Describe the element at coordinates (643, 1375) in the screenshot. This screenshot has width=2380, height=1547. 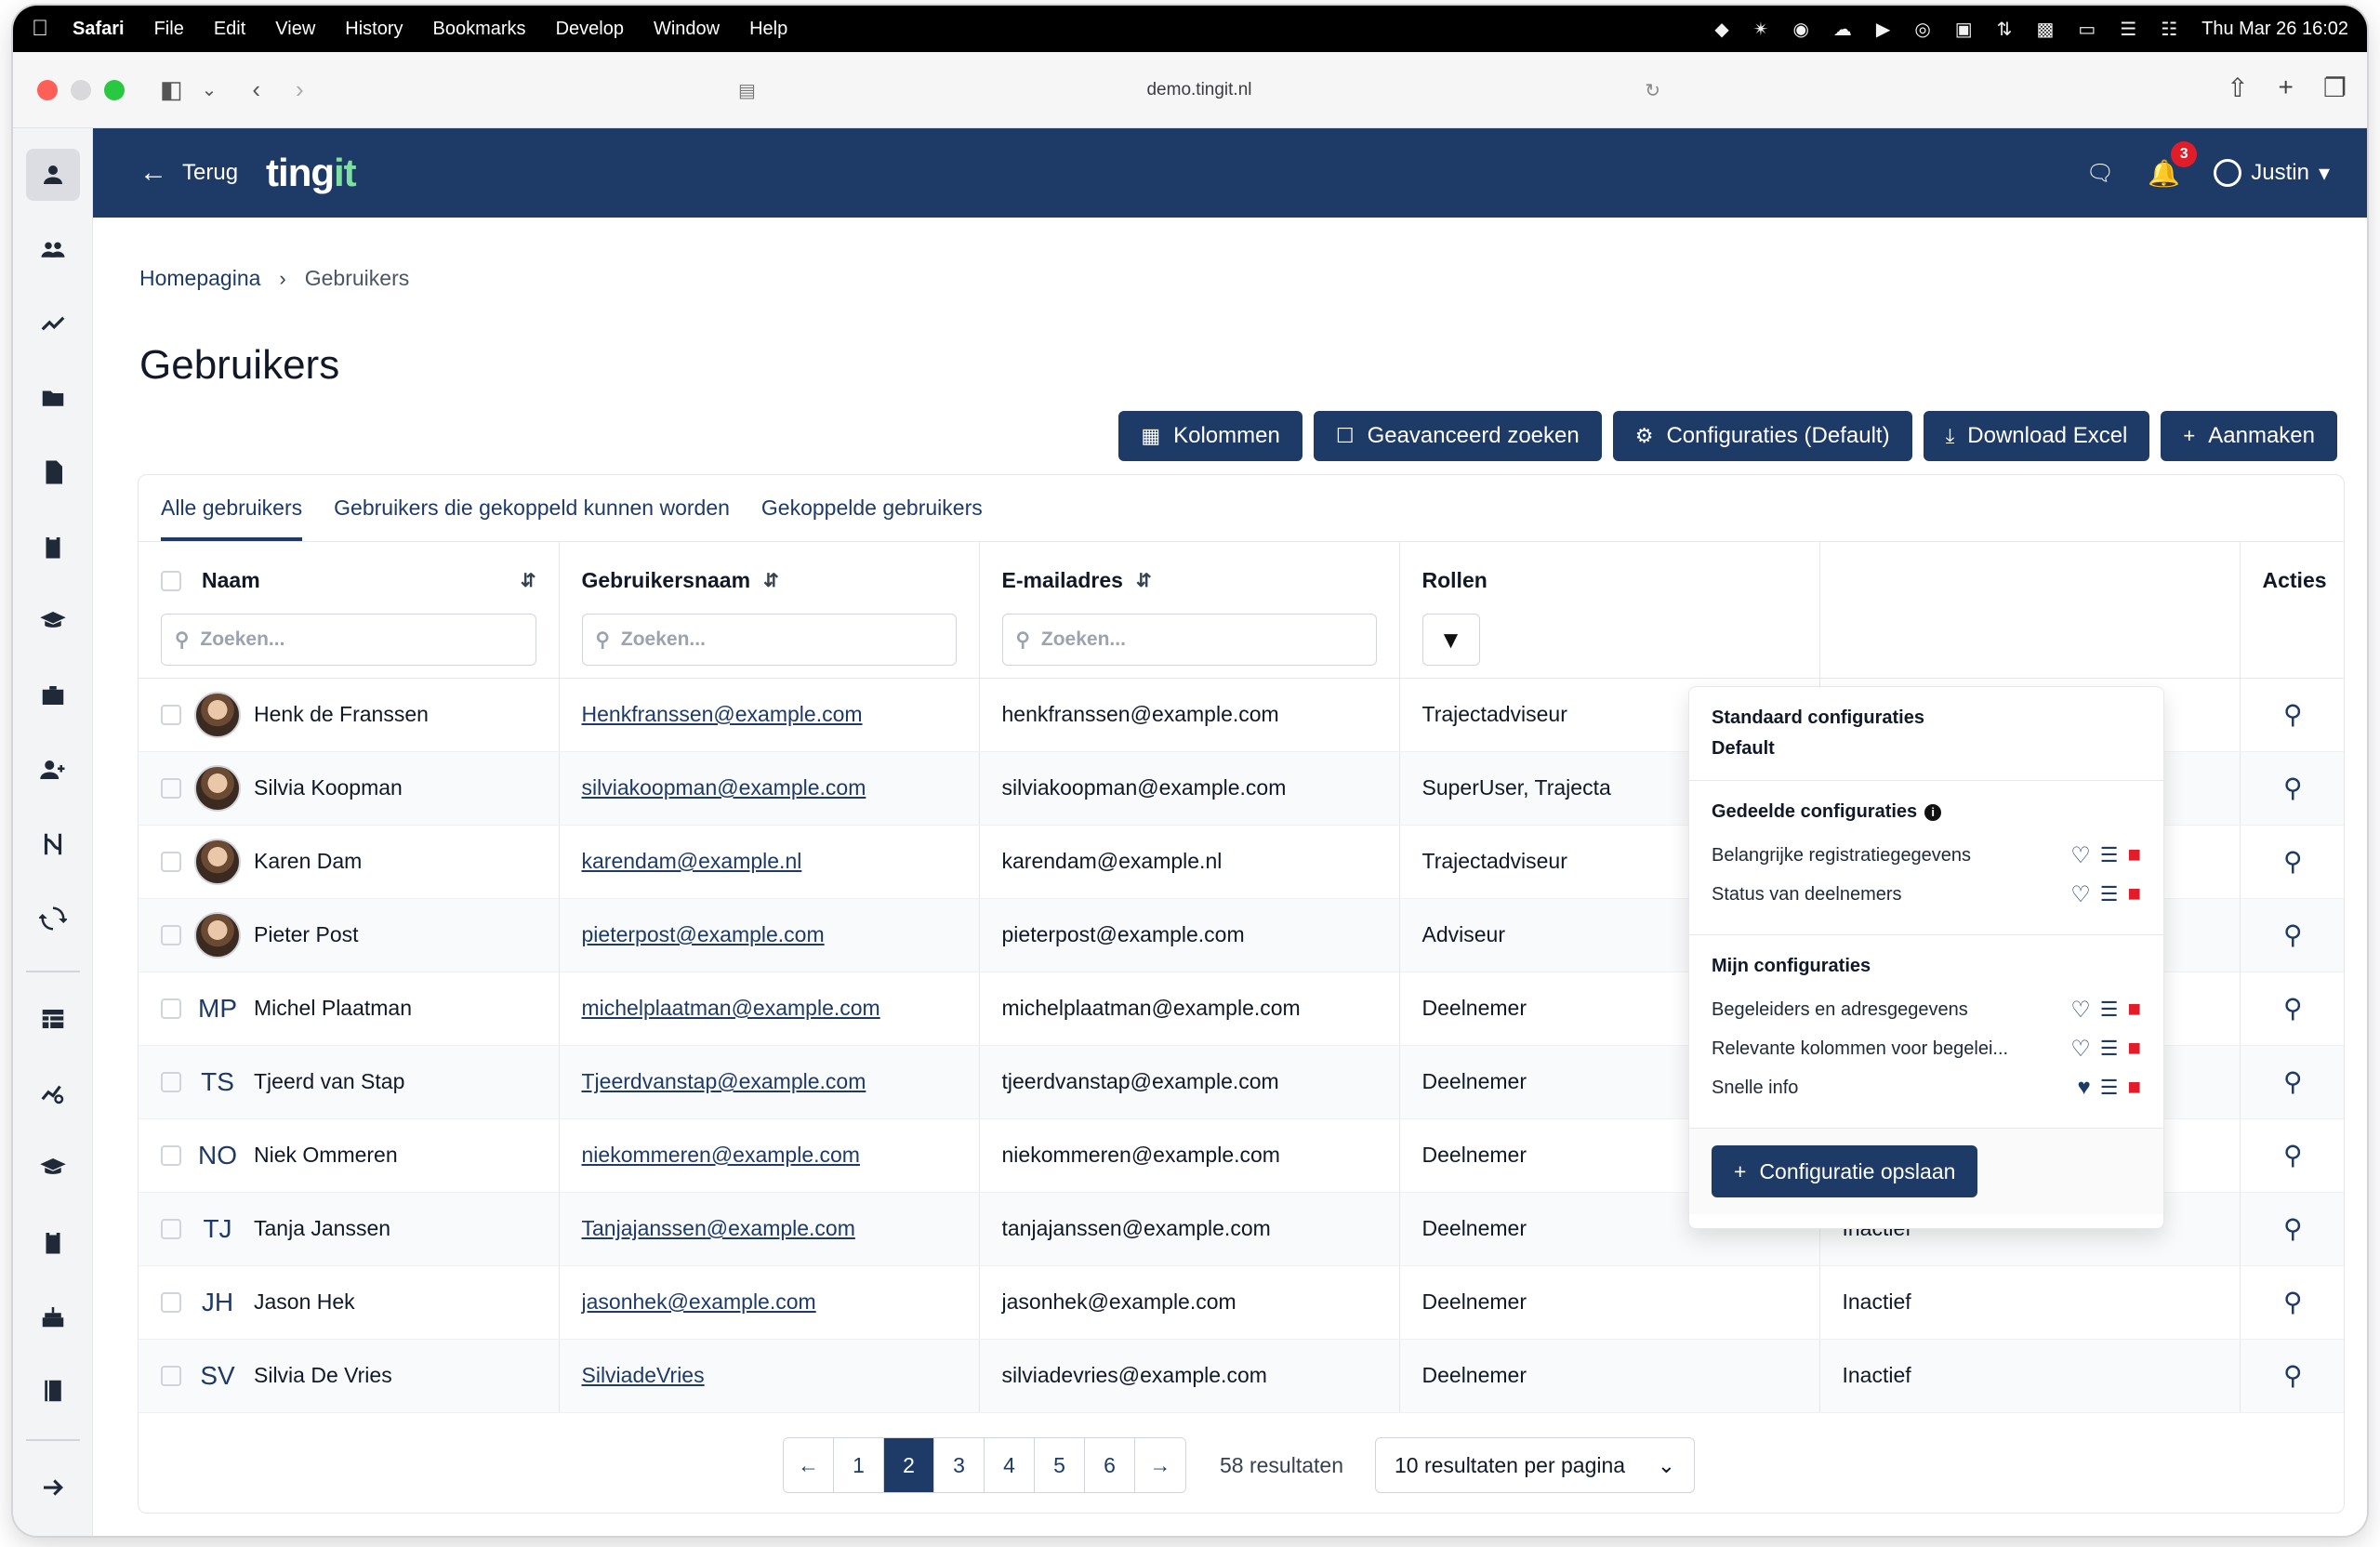
I see `username-link: SilviadeVries` at that location.